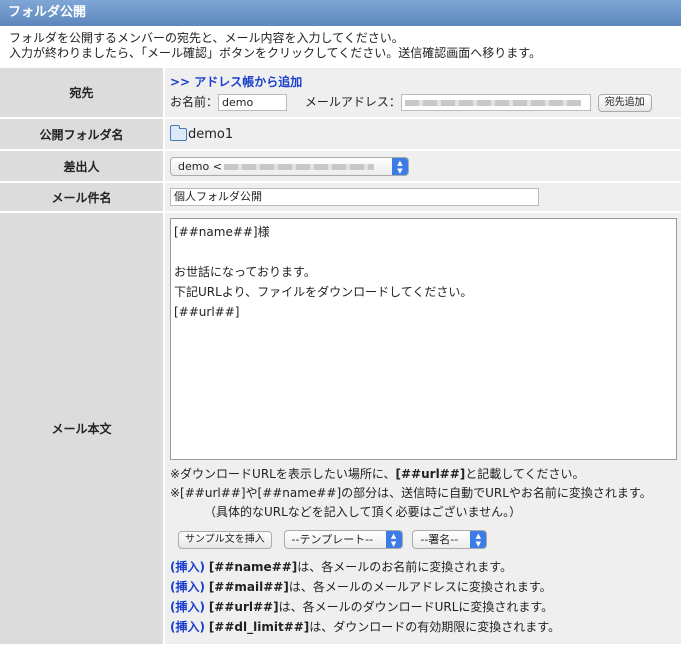 This screenshot has height=646, width=681. I want to click on insert-desc: は、各メールのダウンロードURLに変換されます。, so click(416, 607).